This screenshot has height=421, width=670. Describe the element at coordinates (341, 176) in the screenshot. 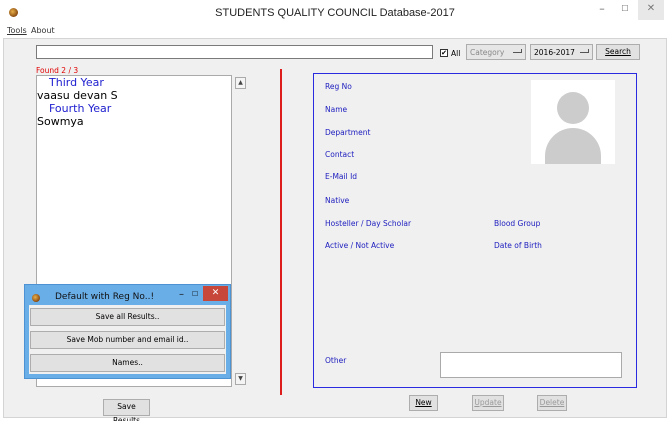

I see `email-label: E-Mail Id` at that location.